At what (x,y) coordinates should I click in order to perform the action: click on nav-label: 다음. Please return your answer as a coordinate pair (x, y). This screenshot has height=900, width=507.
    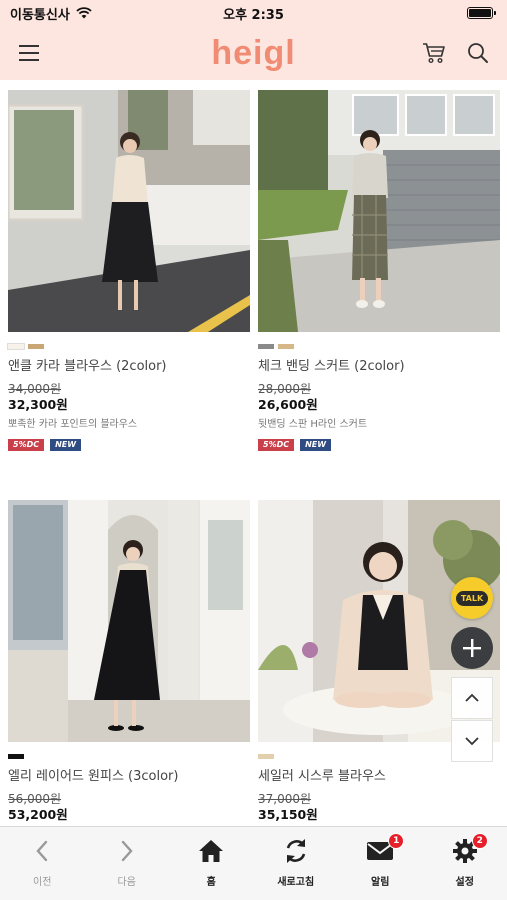
    Looking at the image, I should click on (126, 882).